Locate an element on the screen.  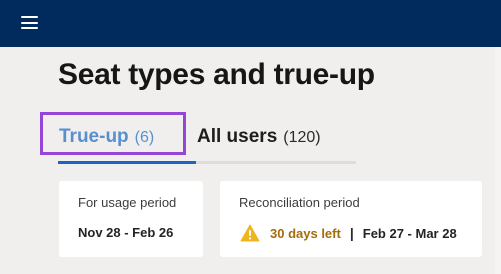
tab-true-up: True-up (6) is located at coordinates (106, 137).